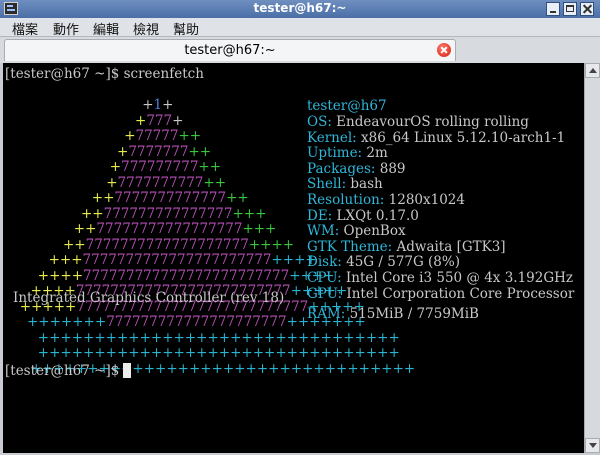 The width and height of the screenshot is (600, 455). Describe the element at coordinates (449, 246) in the screenshot. I see `info-value: Adwaita [GTK3]` at that location.